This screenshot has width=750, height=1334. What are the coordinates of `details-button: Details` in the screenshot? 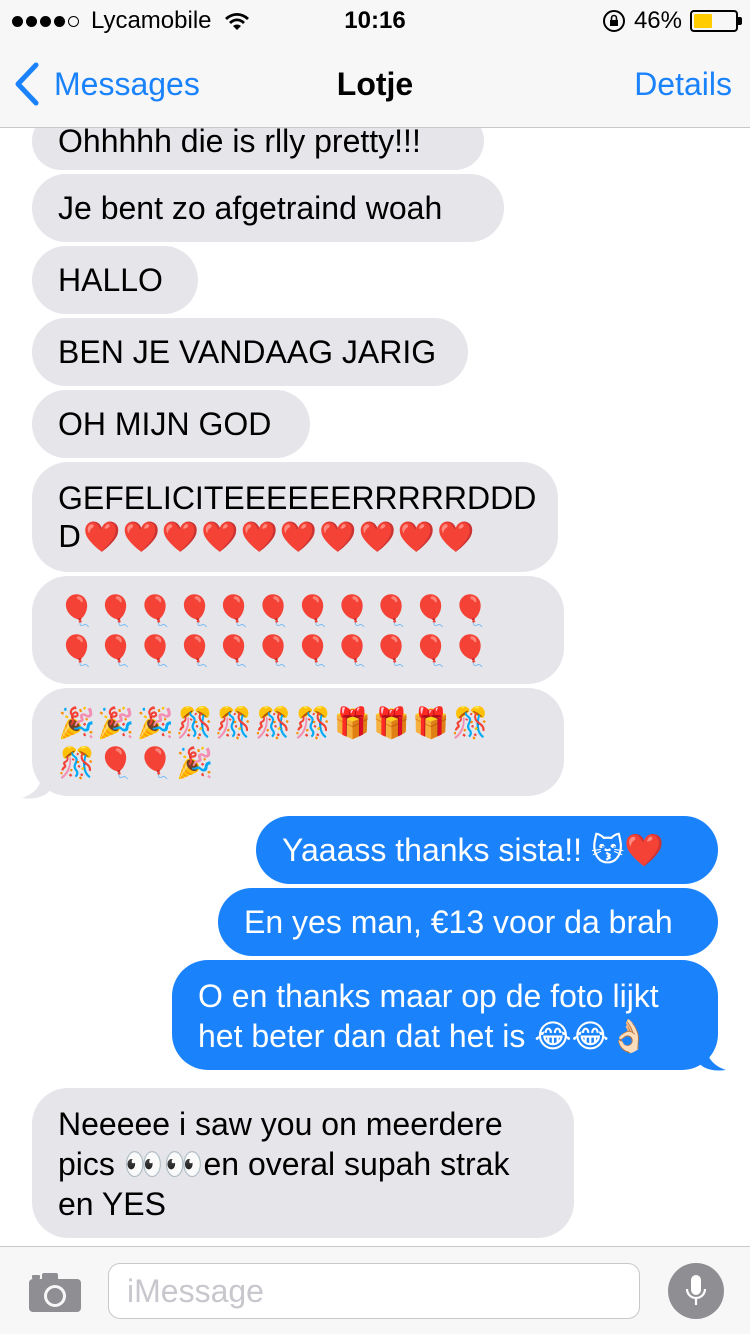 It's located at (683, 84).